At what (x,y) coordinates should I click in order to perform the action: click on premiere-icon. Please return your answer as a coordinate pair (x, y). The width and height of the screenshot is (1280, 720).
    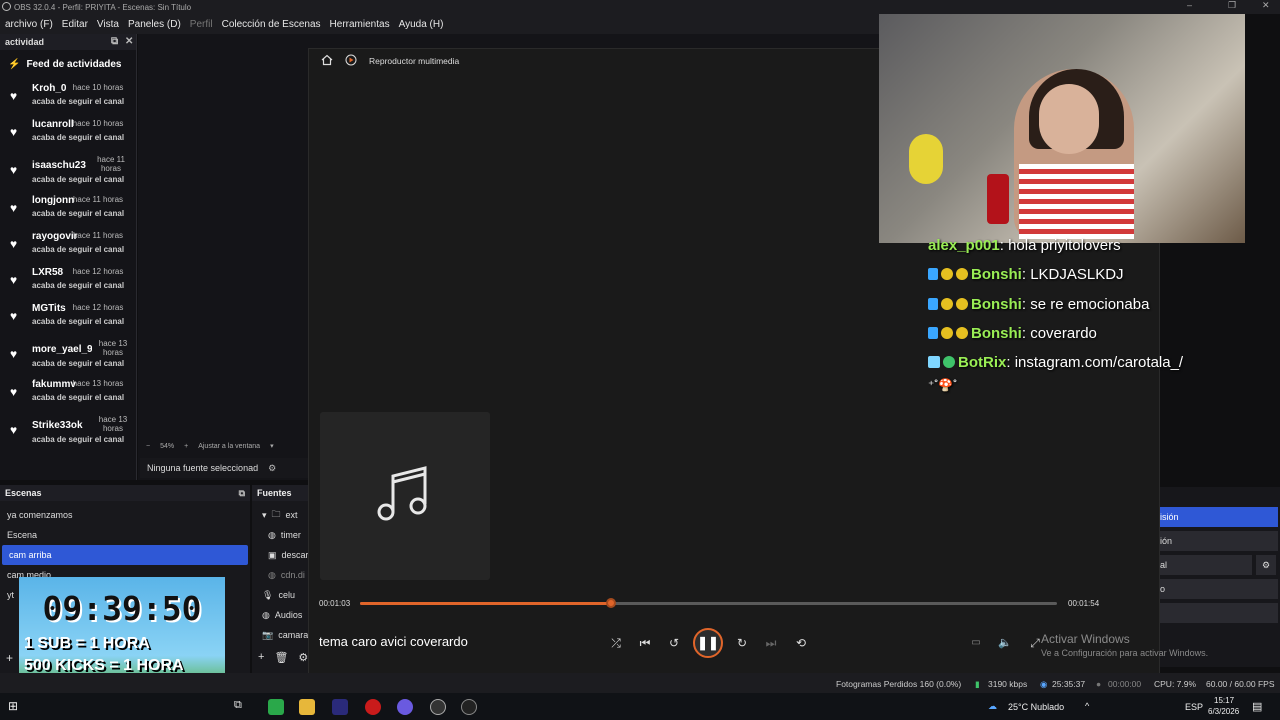
    Looking at the image, I should click on (340, 707).